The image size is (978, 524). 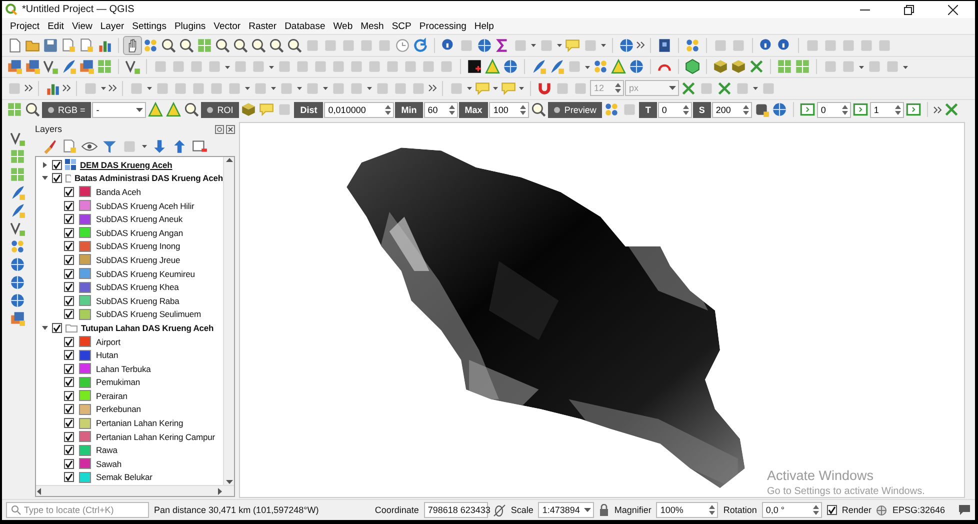 What do you see at coordinates (118, 409) in the screenshot?
I see `legend-label: Perkebunan` at bounding box center [118, 409].